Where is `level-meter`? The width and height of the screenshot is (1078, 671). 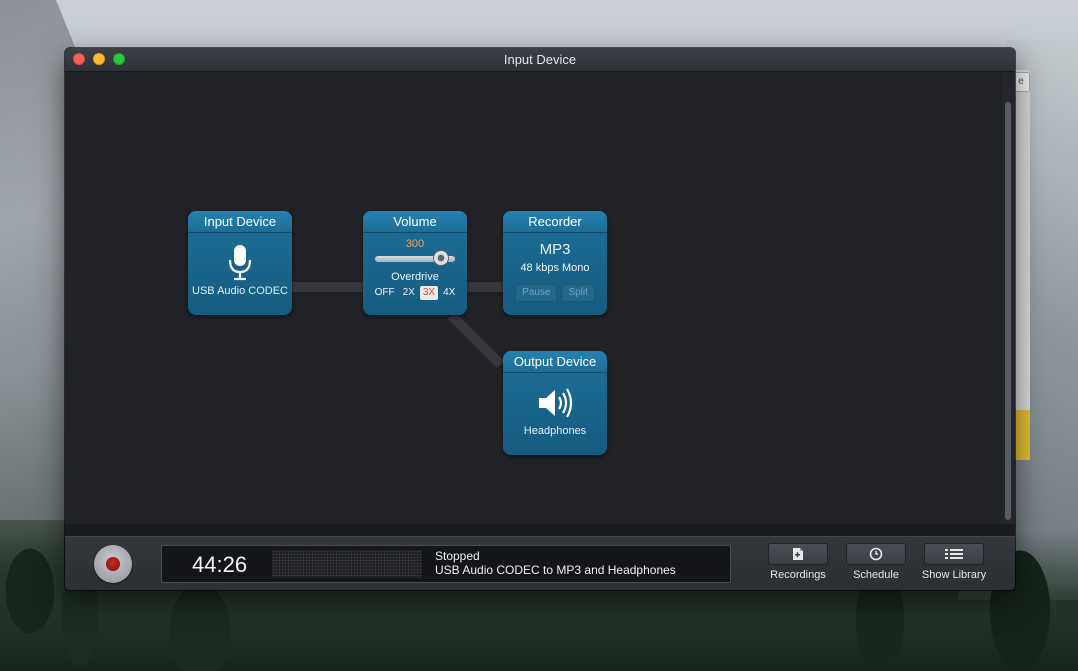 level-meter is located at coordinates (347, 564).